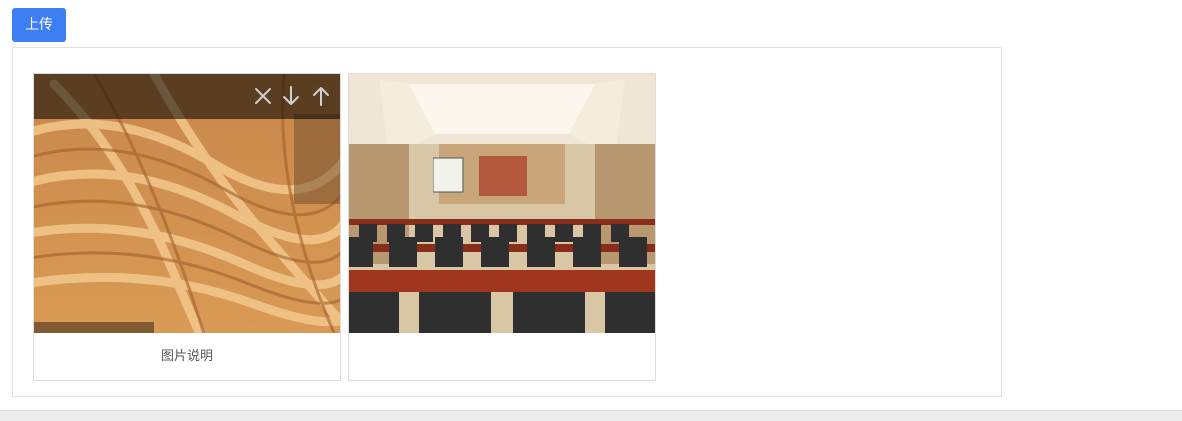 The image size is (1182, 421). Describe the element at coordinates (591, 415) in the screenshot. I see `bottom-bar` at that location.